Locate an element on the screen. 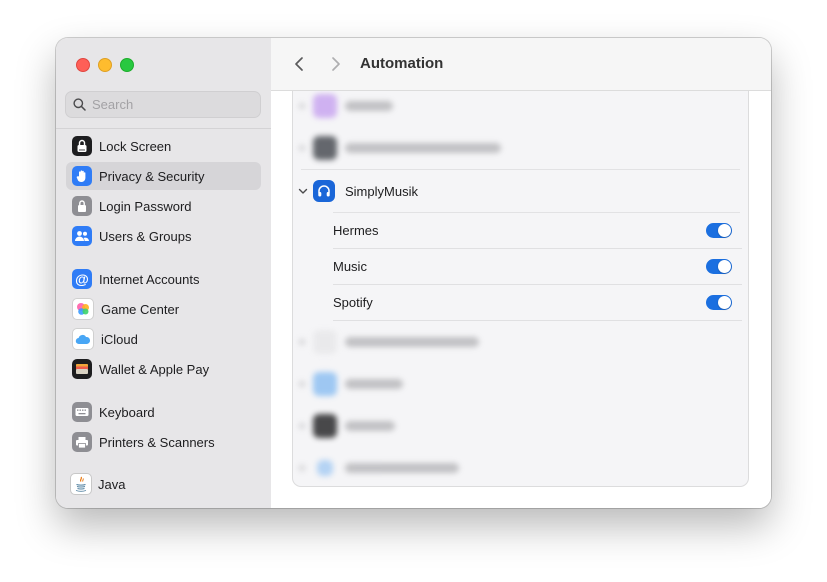 Image resolution: width=827 pixels, height=582 pixels. chevron-right-icon is located at coordinates (336, 64).